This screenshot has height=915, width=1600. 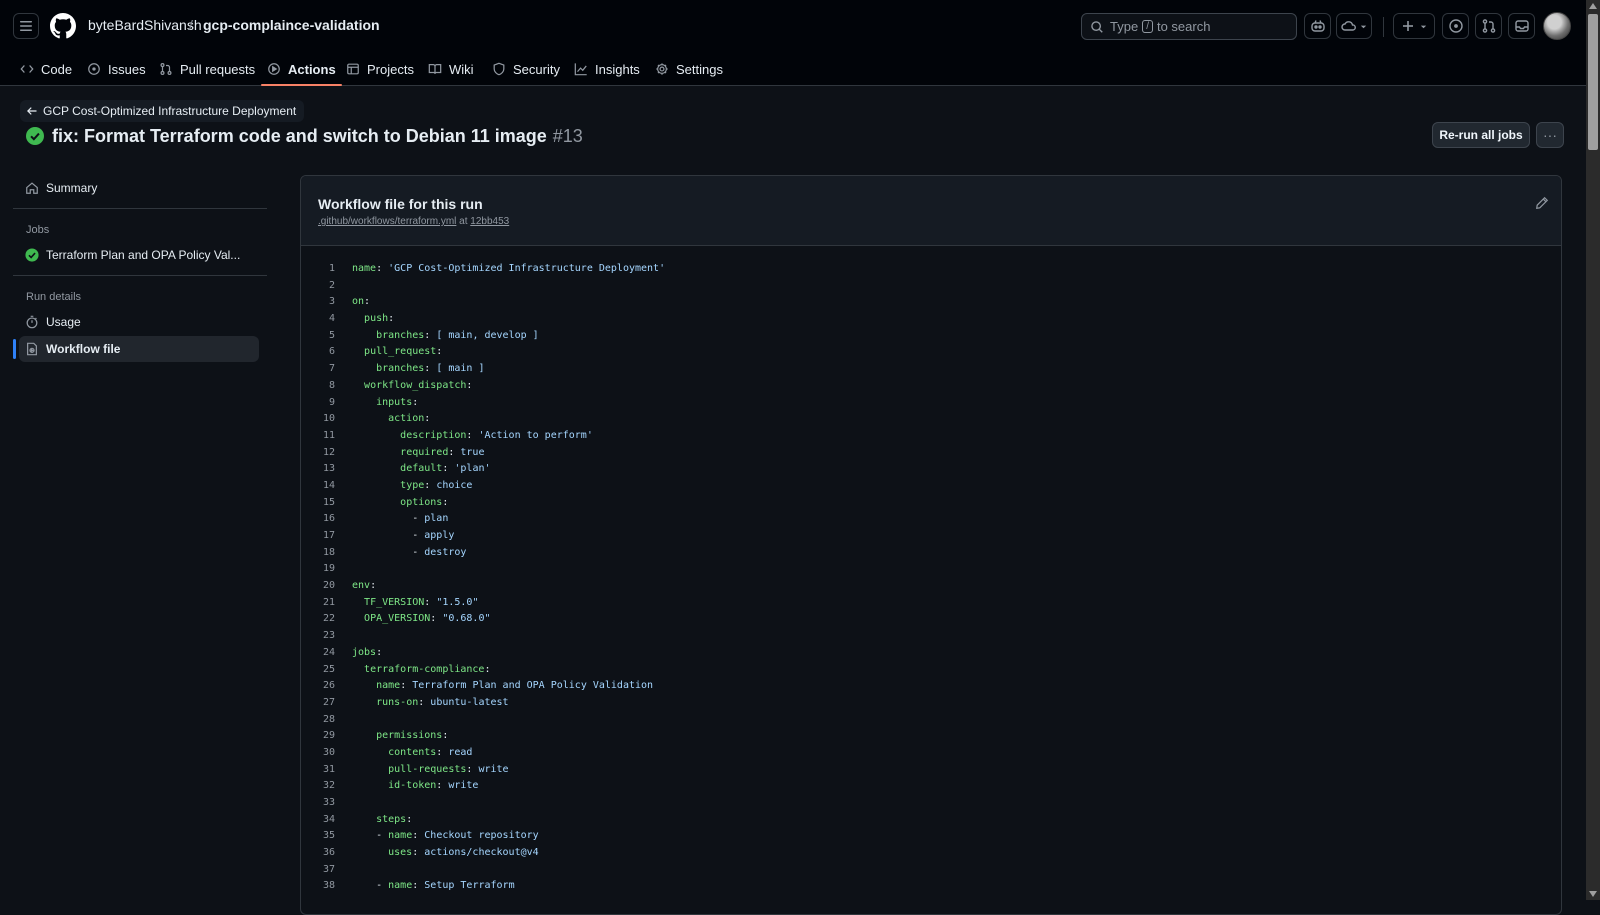 What do you see at coordinates (140, 275) in the screenshot?
I see `sidebar-divider` at bounding box center [140, 275].